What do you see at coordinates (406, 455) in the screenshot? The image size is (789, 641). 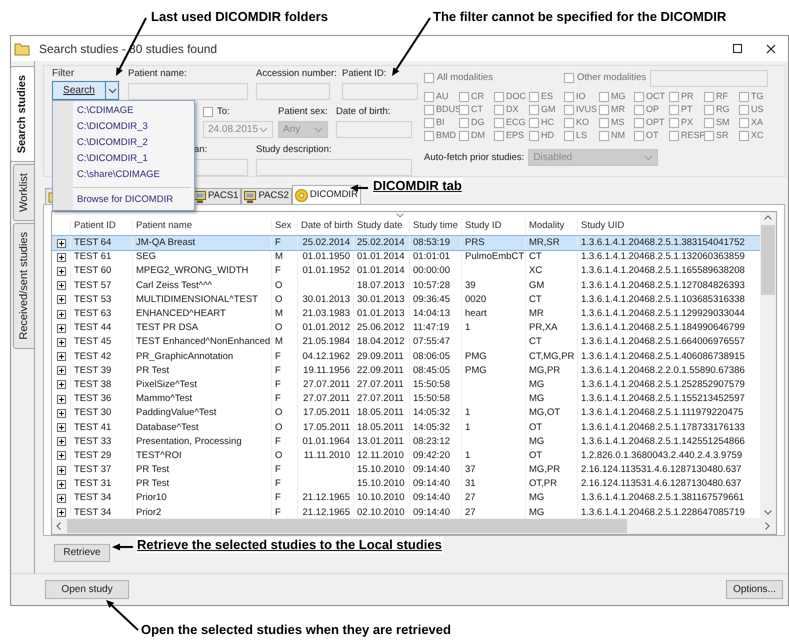 I see `table-row: TEST 29 TEST^ROI O 11.11.2010 12.11.2010 09:42:20 1 OT 1.2.826.0.1.3680043.2.440.2.4.3.9759` at bounding box center [406, 455].